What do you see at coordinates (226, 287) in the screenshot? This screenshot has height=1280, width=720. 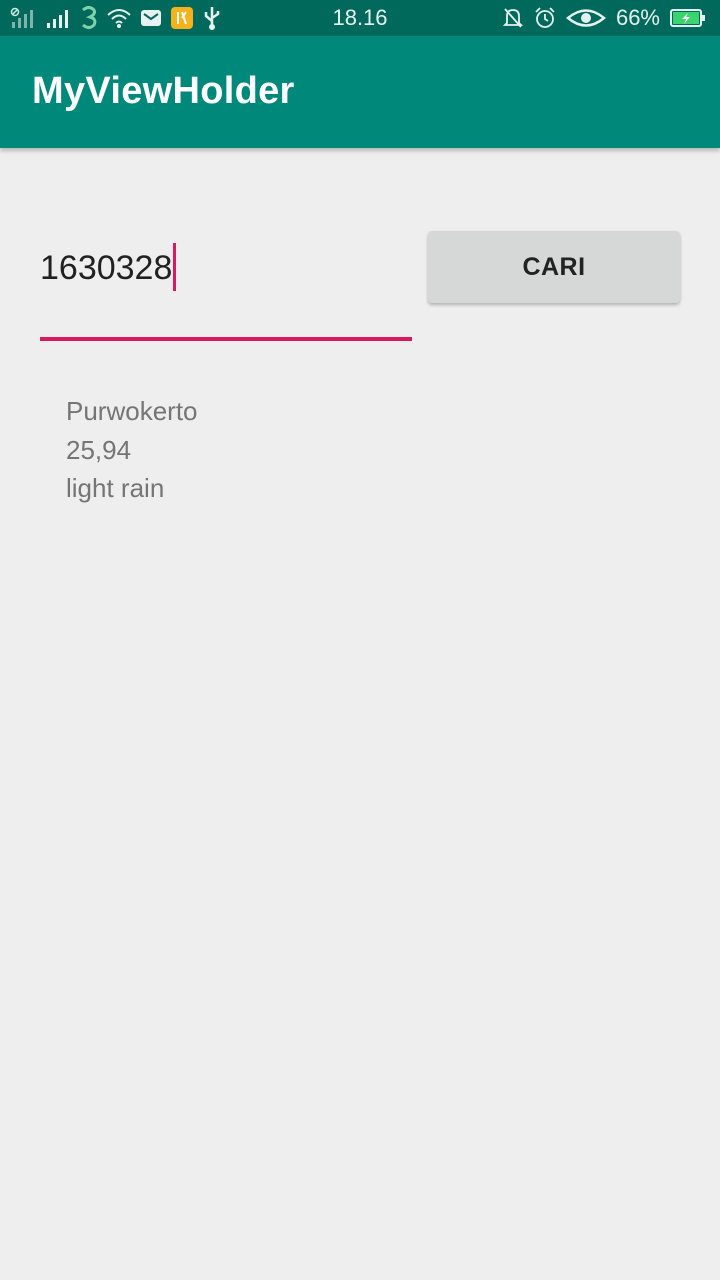 I see `city-id-input: 1630328` at bounding box center [226, 287].